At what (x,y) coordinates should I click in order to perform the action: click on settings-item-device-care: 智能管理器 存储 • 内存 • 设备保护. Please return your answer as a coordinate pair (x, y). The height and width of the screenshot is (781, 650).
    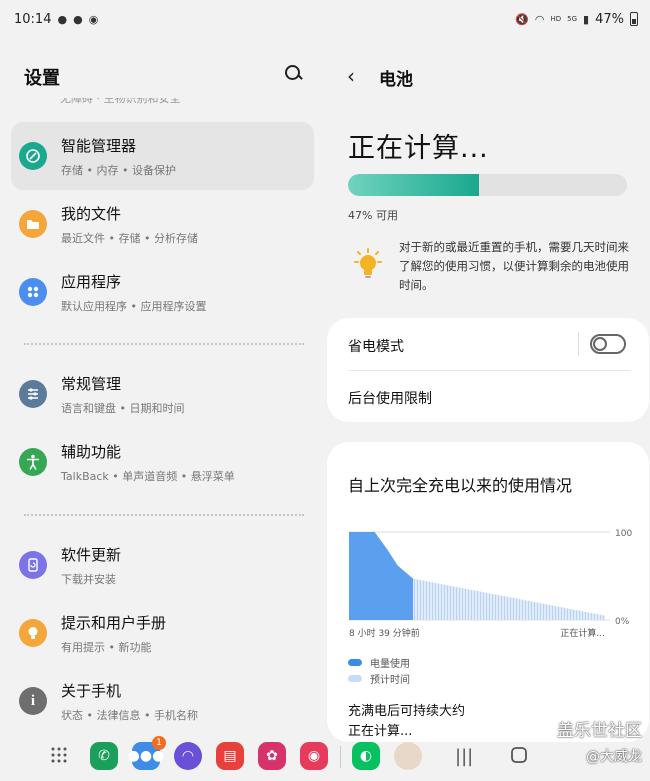
    Looking at the image, I should click on (162, 156).